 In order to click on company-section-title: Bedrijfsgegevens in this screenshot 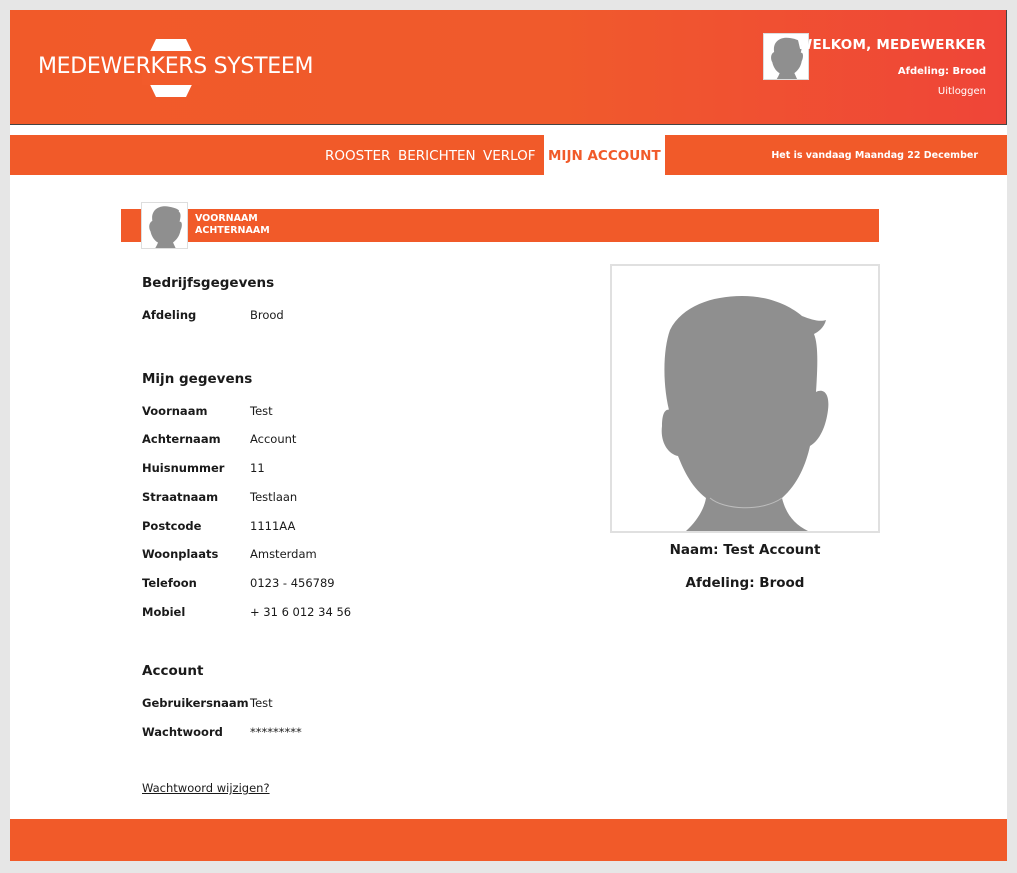, I will do `click(208, 283)`.